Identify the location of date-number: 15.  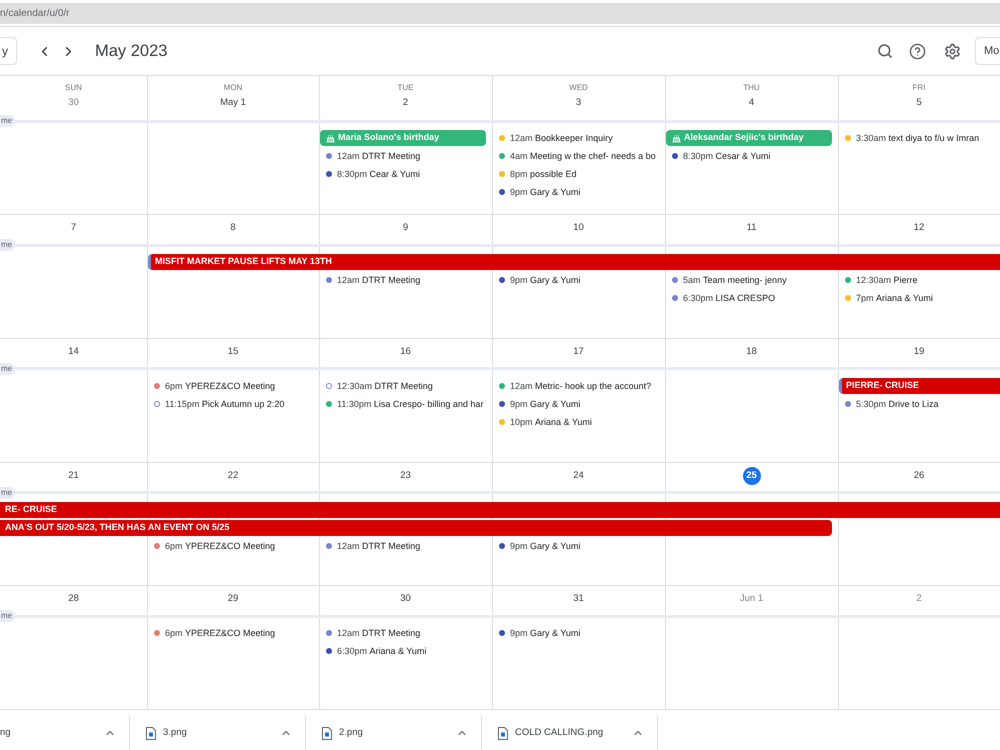
(233, 352).